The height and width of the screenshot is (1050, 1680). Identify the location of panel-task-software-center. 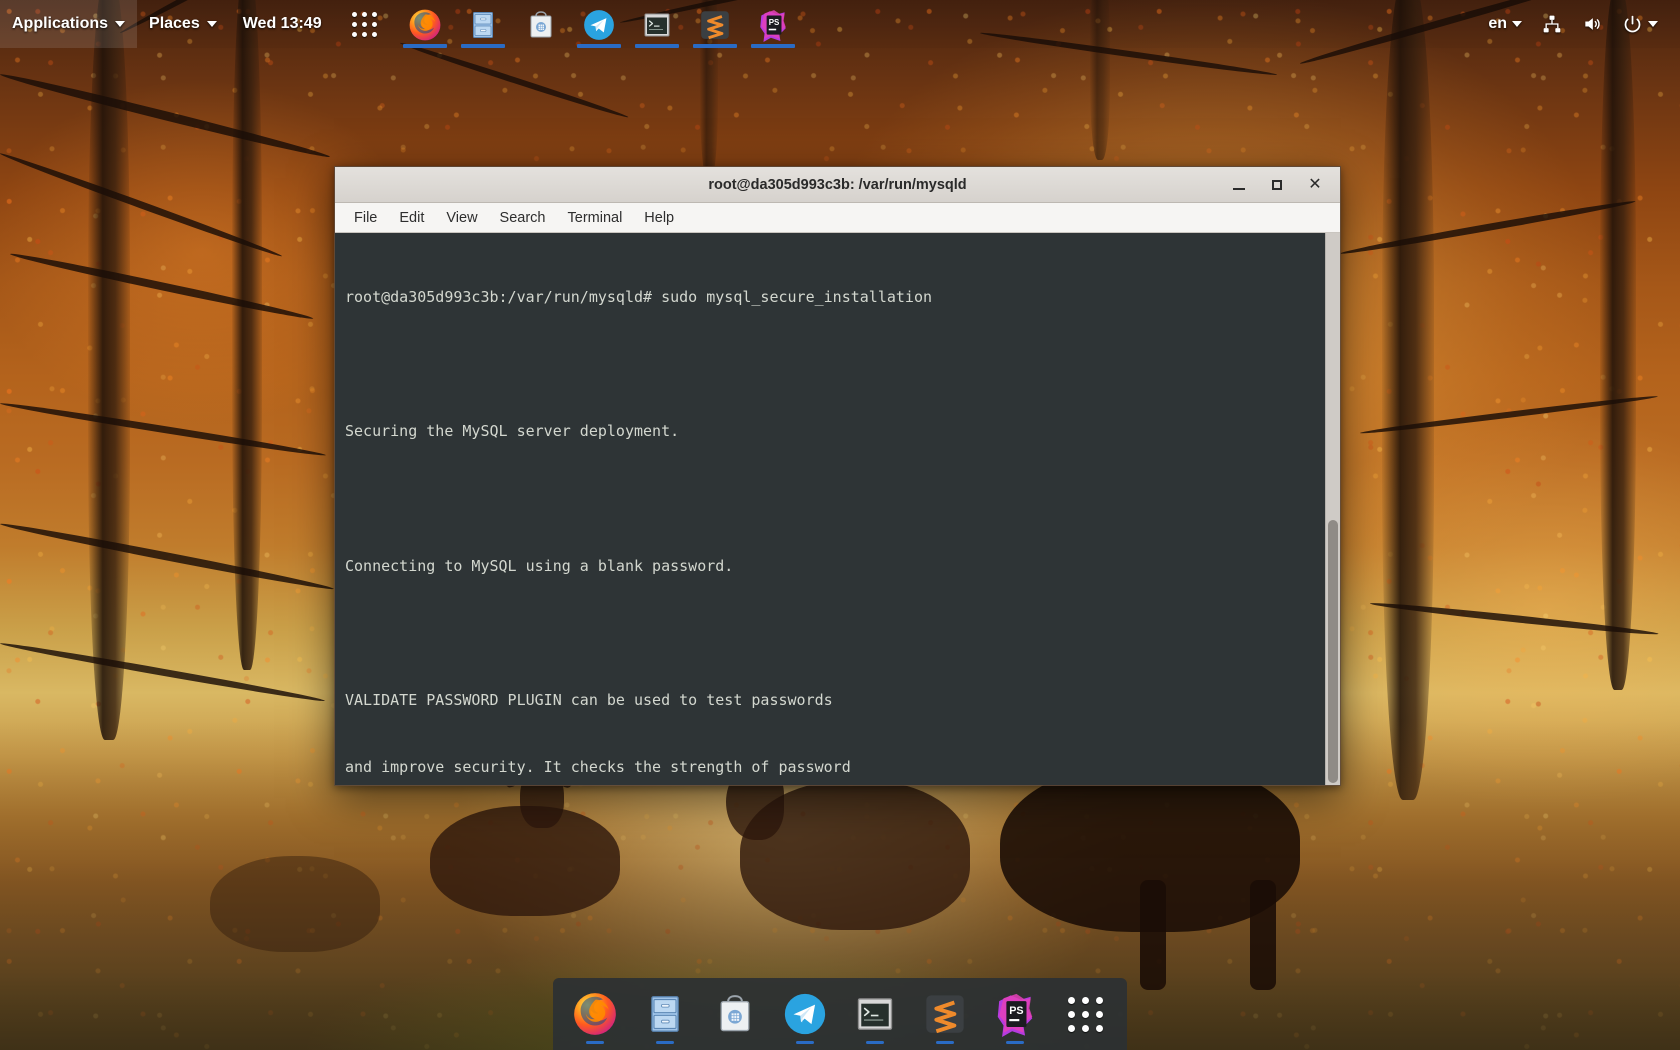
(541, 25).